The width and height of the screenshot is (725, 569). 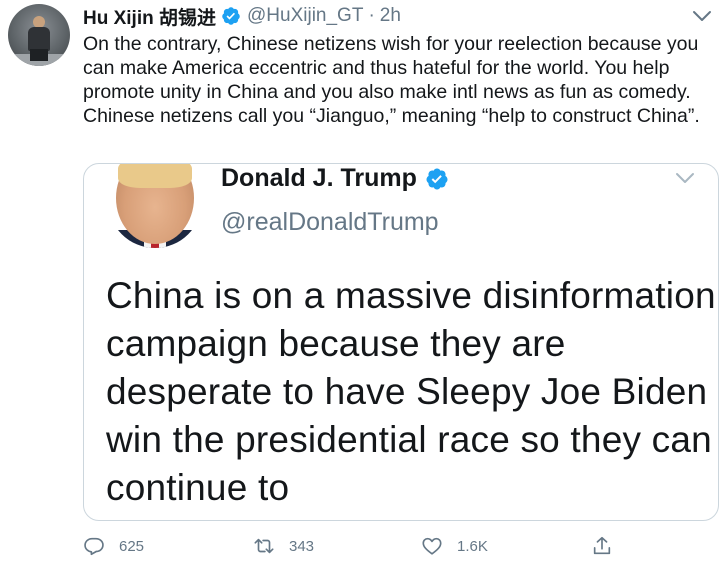 What do you see at coordinates (390, 16) in the screenshot?
I see `tweet-timestamp: 2h` at bounding box center [390, 16].